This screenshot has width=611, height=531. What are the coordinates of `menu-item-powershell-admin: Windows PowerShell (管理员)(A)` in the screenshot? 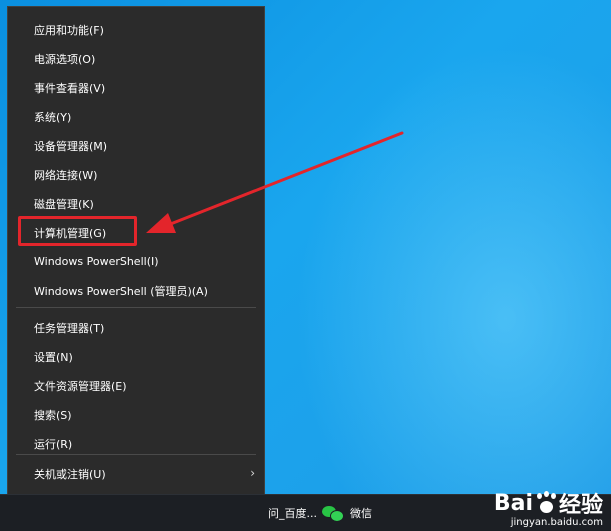 It's located at (136, 290).